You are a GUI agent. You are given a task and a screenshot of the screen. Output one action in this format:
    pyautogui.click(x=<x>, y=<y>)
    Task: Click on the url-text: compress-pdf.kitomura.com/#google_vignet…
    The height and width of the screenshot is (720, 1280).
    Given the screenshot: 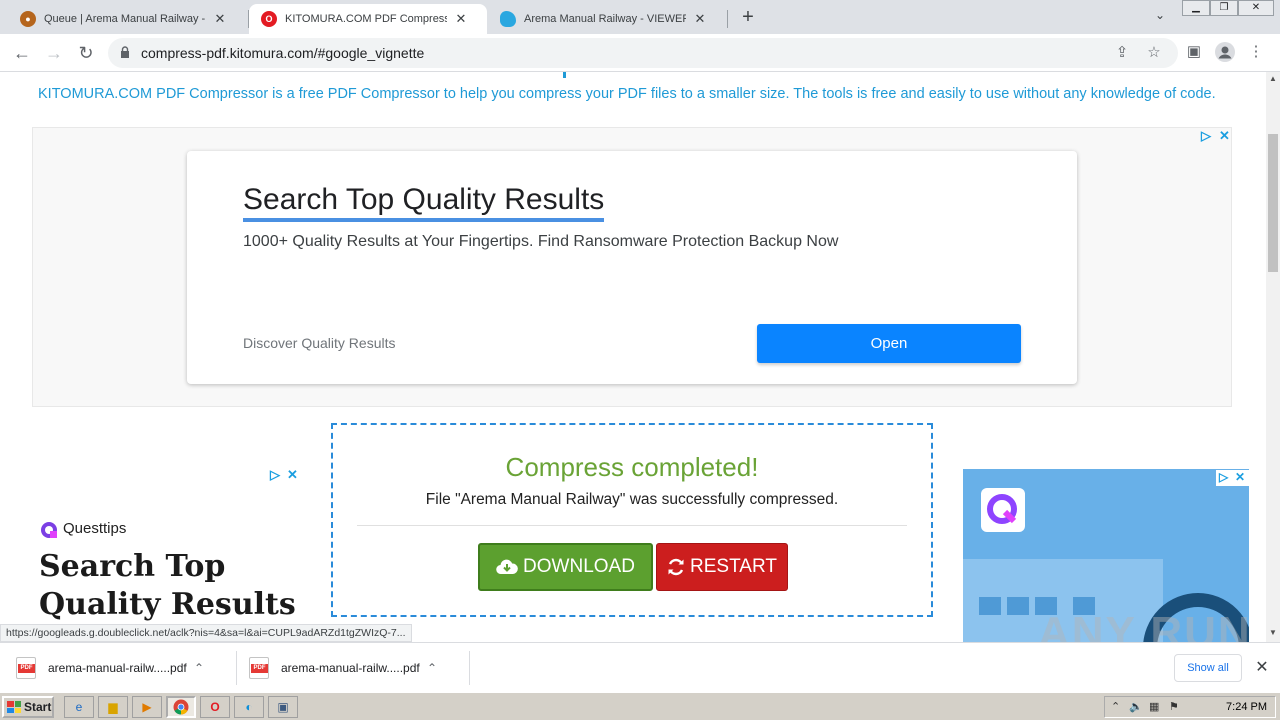 What is the action you would take?
    pyautogui.click(x=283, y=53)
    